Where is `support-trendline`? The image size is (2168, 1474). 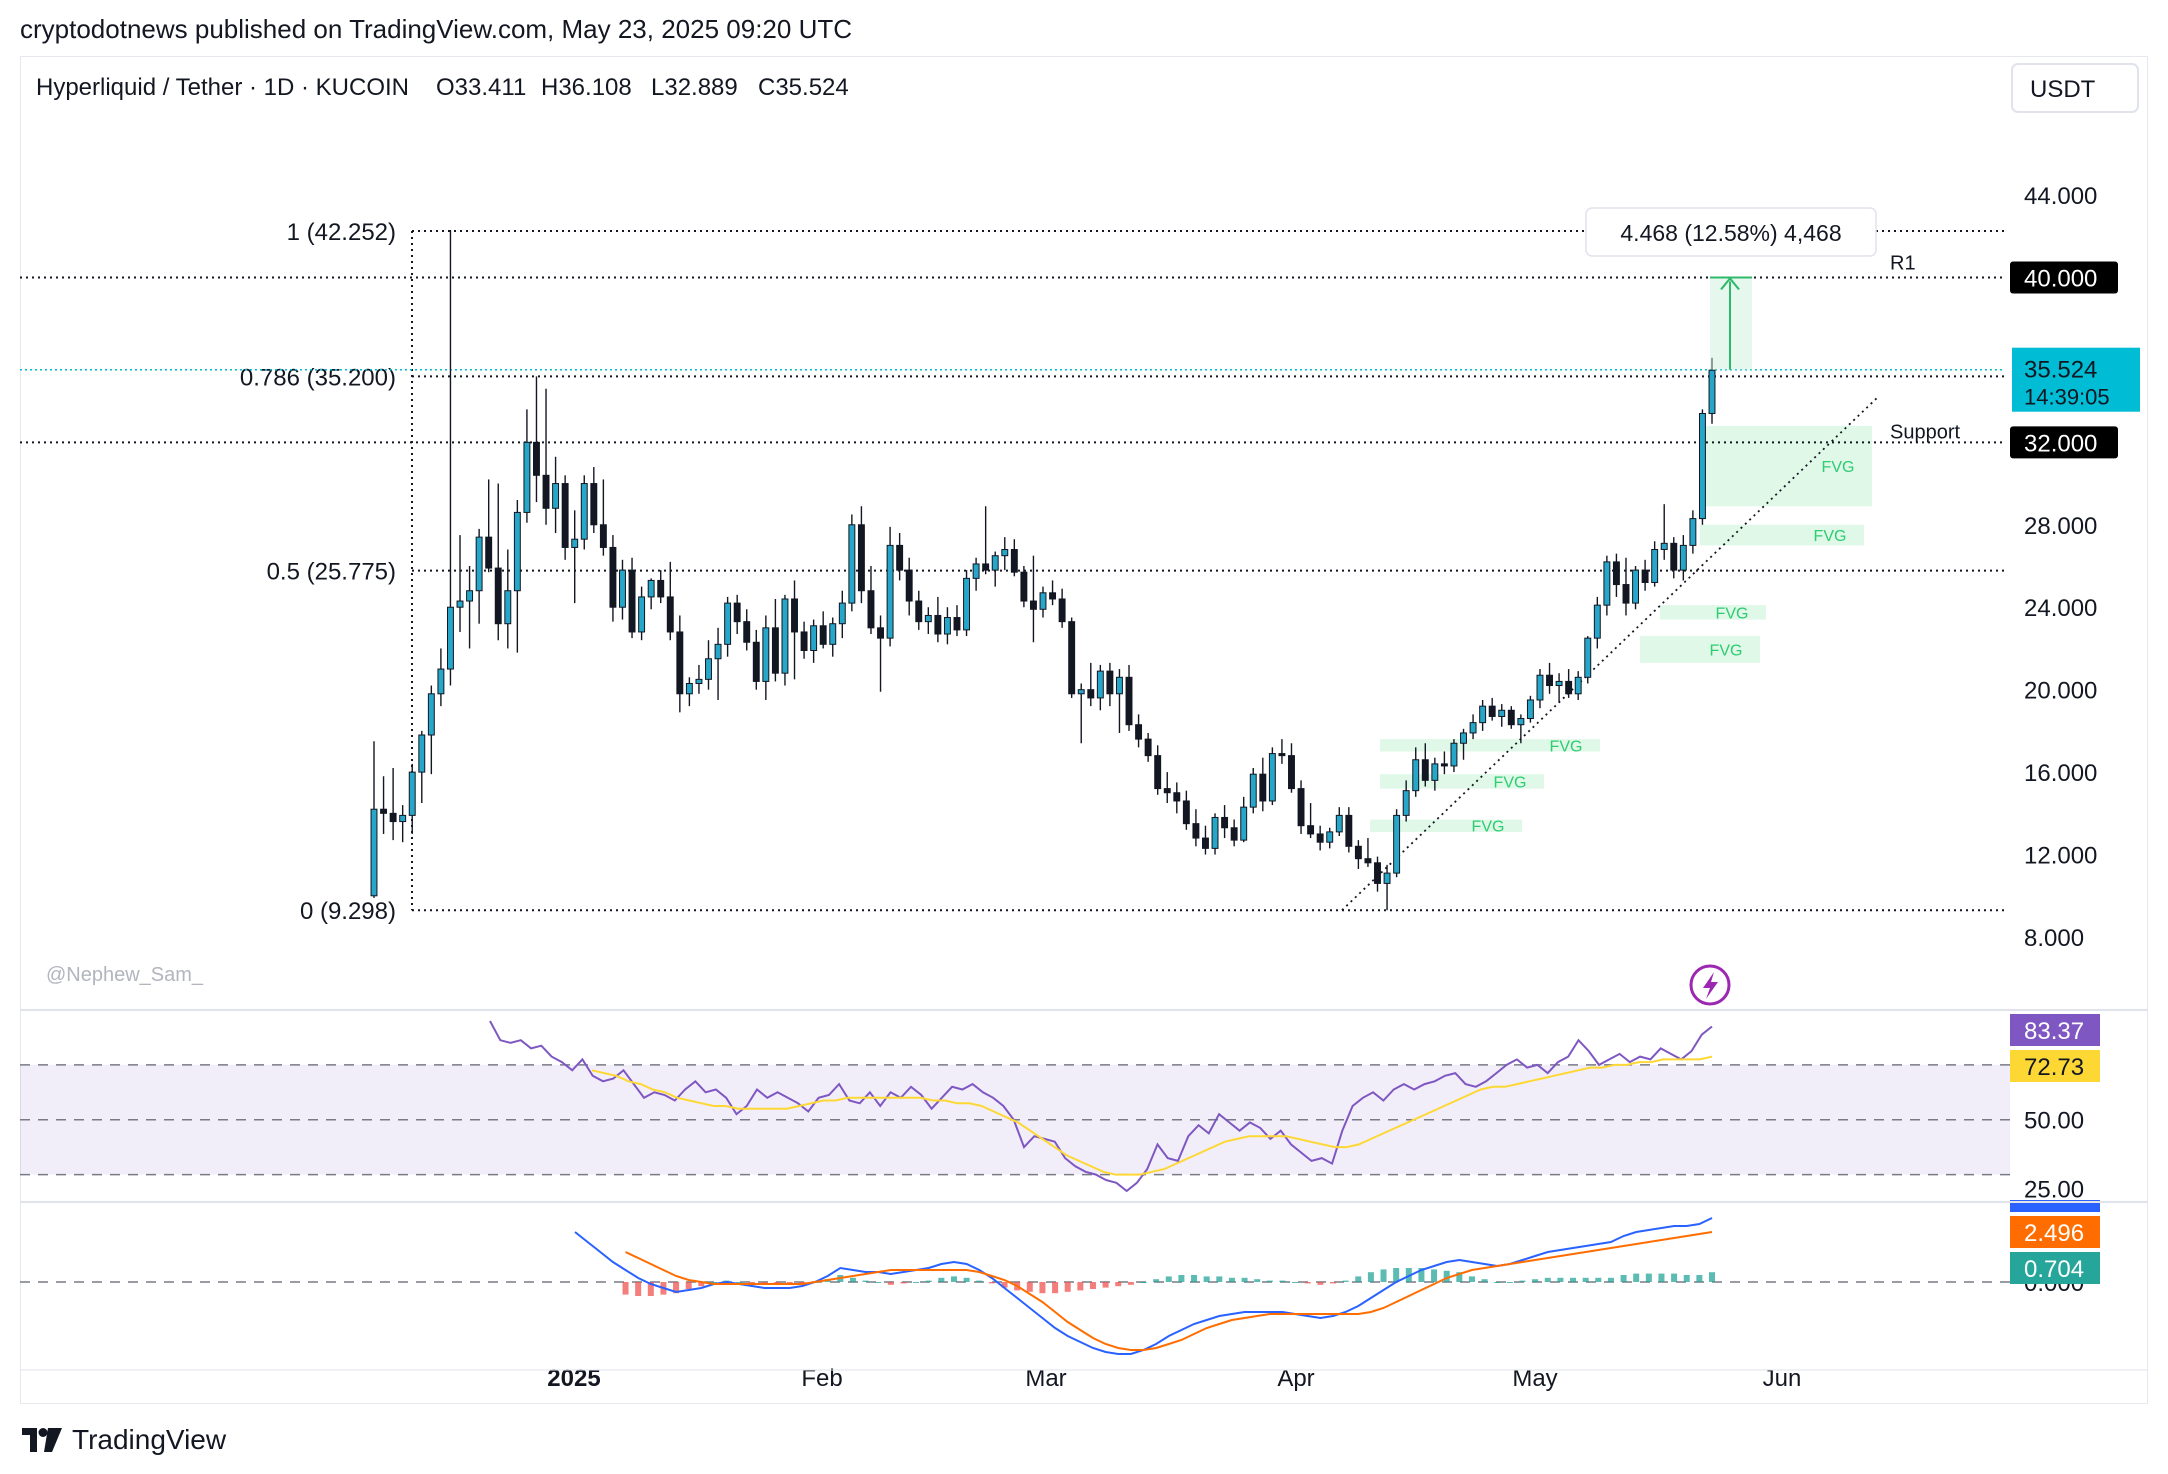
support-trendline is located at coordinates (1610, 653).